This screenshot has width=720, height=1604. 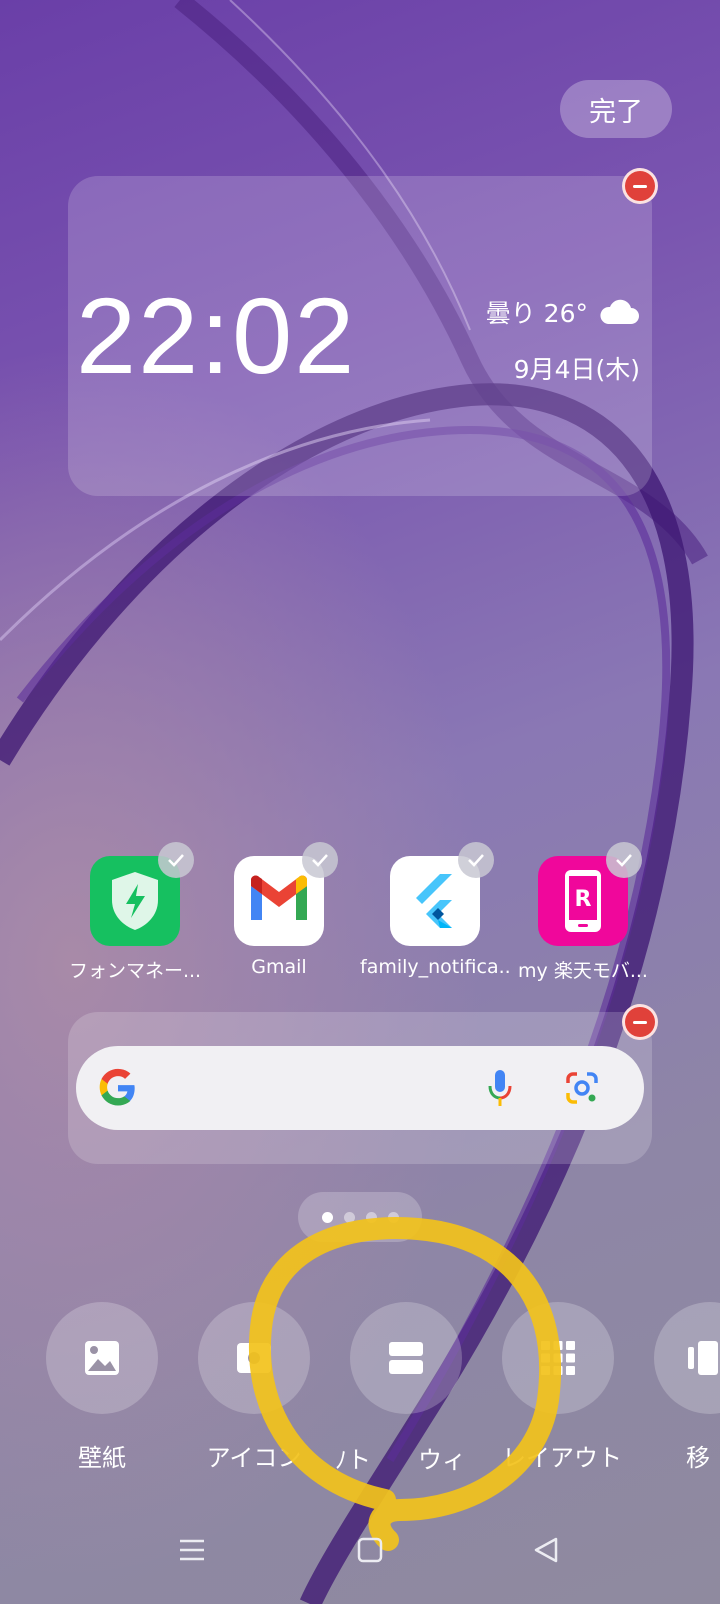 What do you see at coordinates (360, 1217) in the screenshot?
I see `page-indicator` at bounding box center [360, 1217].